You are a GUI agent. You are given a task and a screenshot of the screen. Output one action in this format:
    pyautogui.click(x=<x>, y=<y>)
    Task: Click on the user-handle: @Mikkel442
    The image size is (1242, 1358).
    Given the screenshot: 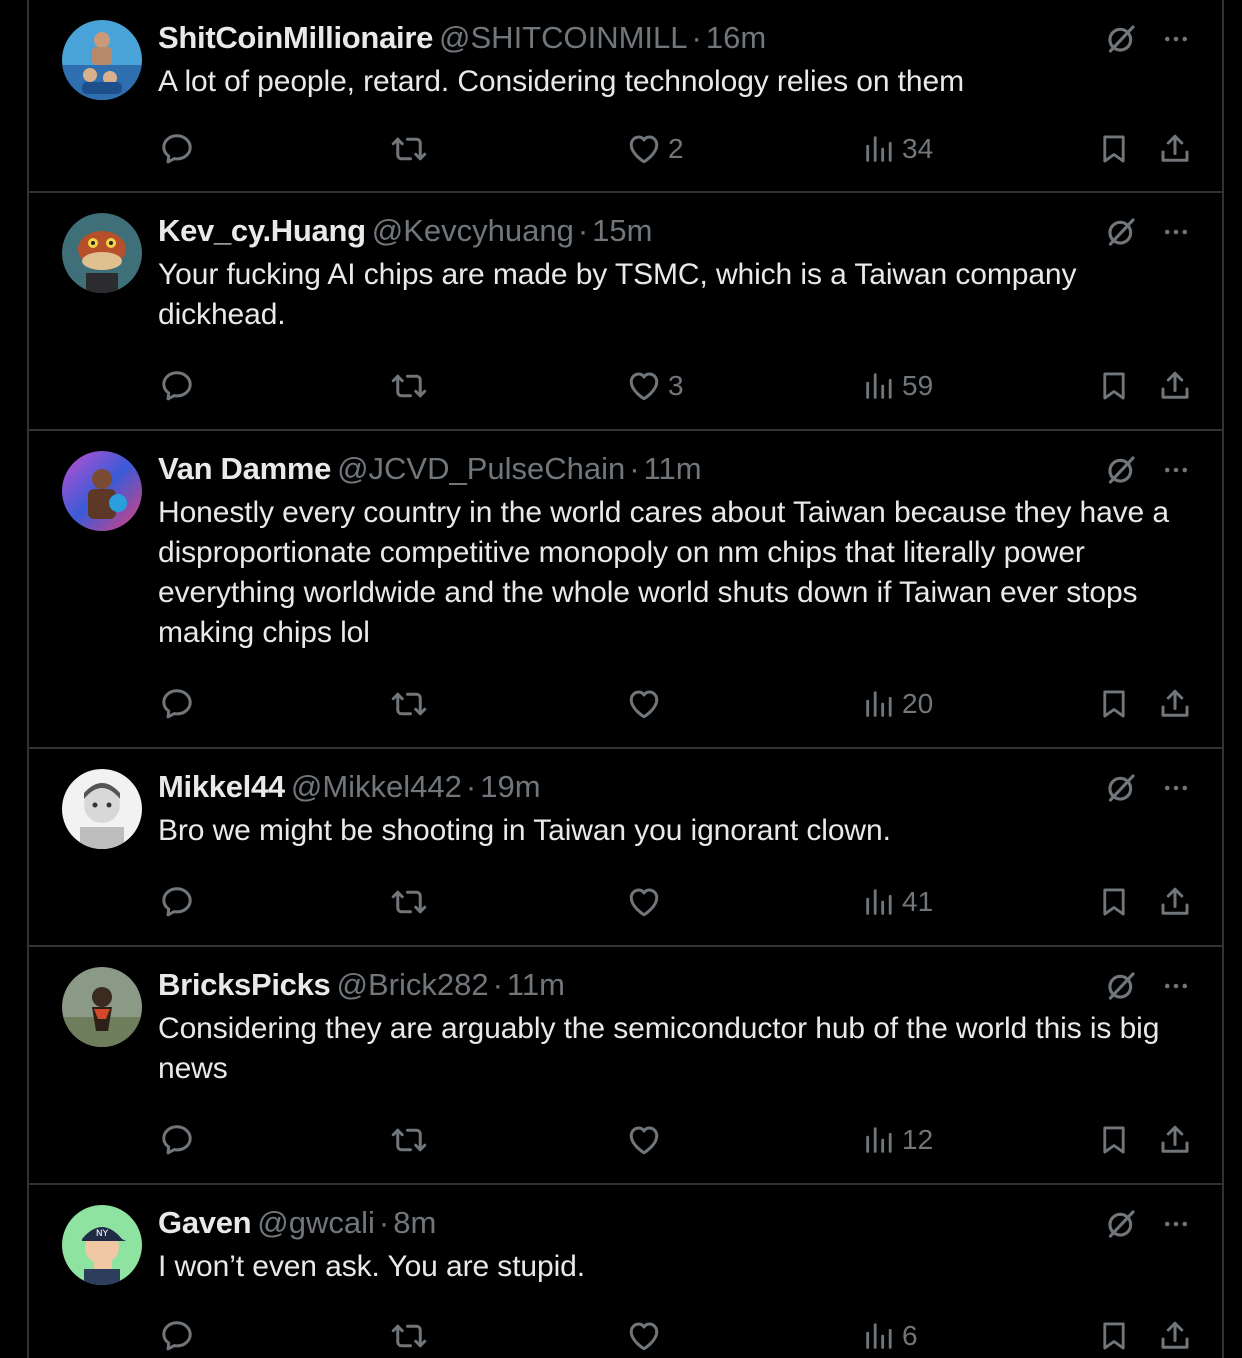 What is the action you would take?
    pyautogui.click(x=376, y=786)
    